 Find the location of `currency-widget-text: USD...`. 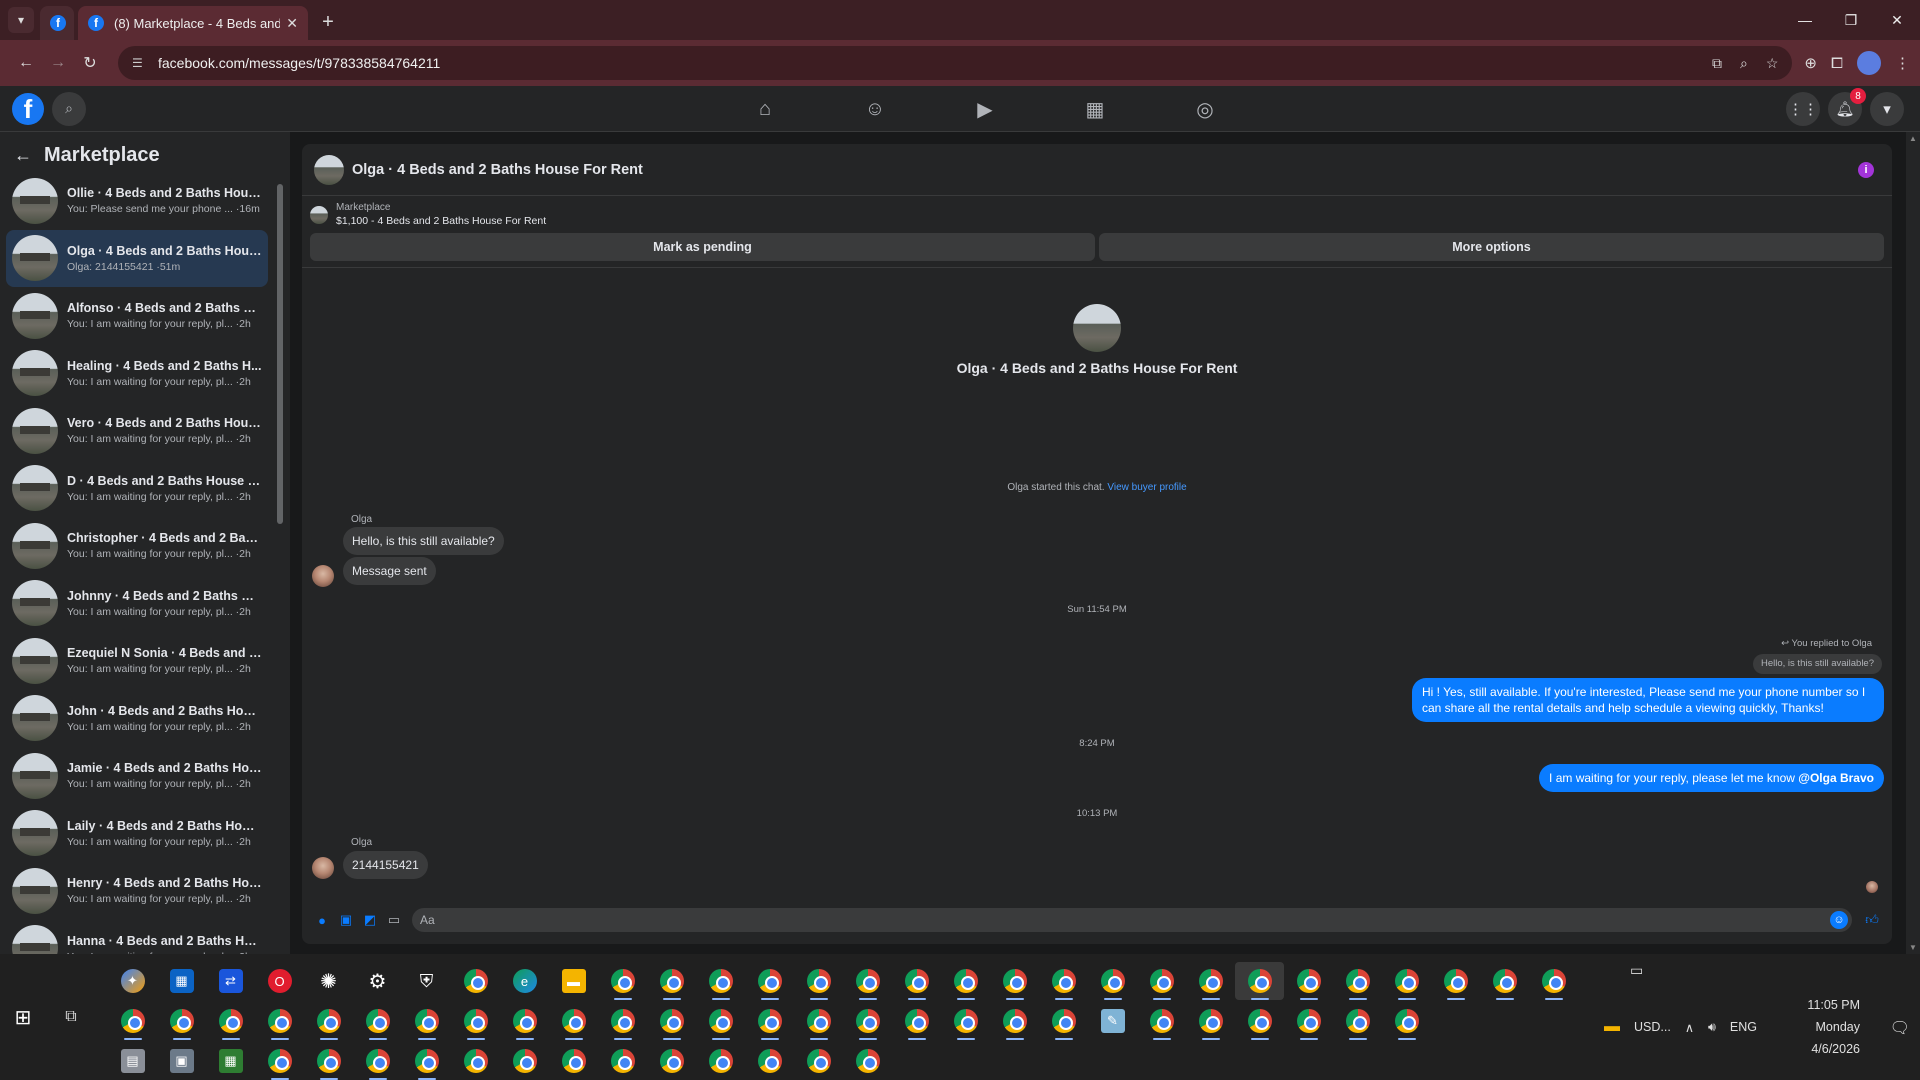

currency-widget-text: USD... is located at coordinates (1652, 1027).